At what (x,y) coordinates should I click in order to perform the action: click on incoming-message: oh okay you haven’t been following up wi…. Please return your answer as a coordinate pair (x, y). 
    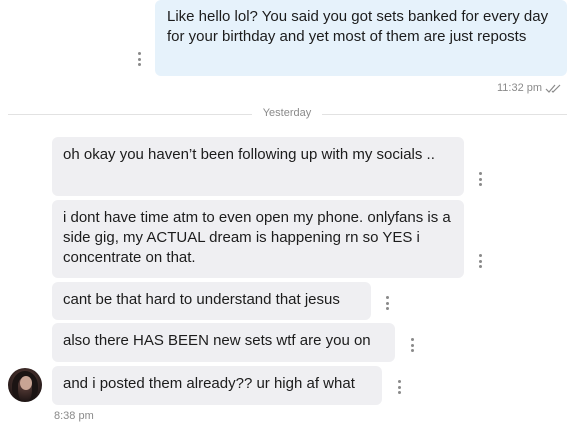
    Looking at the image, I should click on (258, 166).